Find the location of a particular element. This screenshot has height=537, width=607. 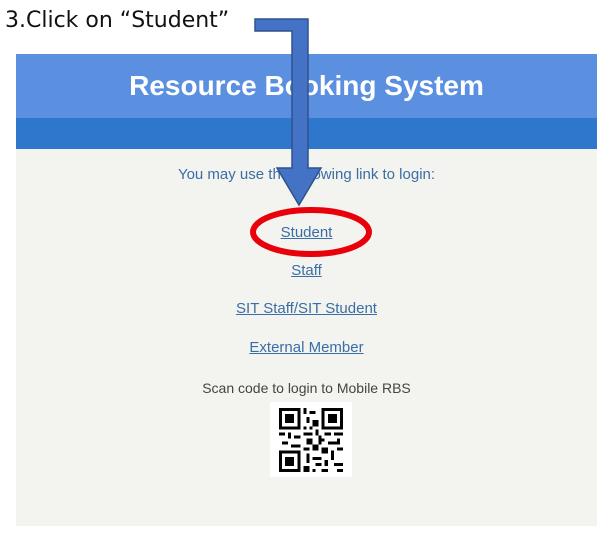

qr-code-icon is located at coordinates (311, 440).